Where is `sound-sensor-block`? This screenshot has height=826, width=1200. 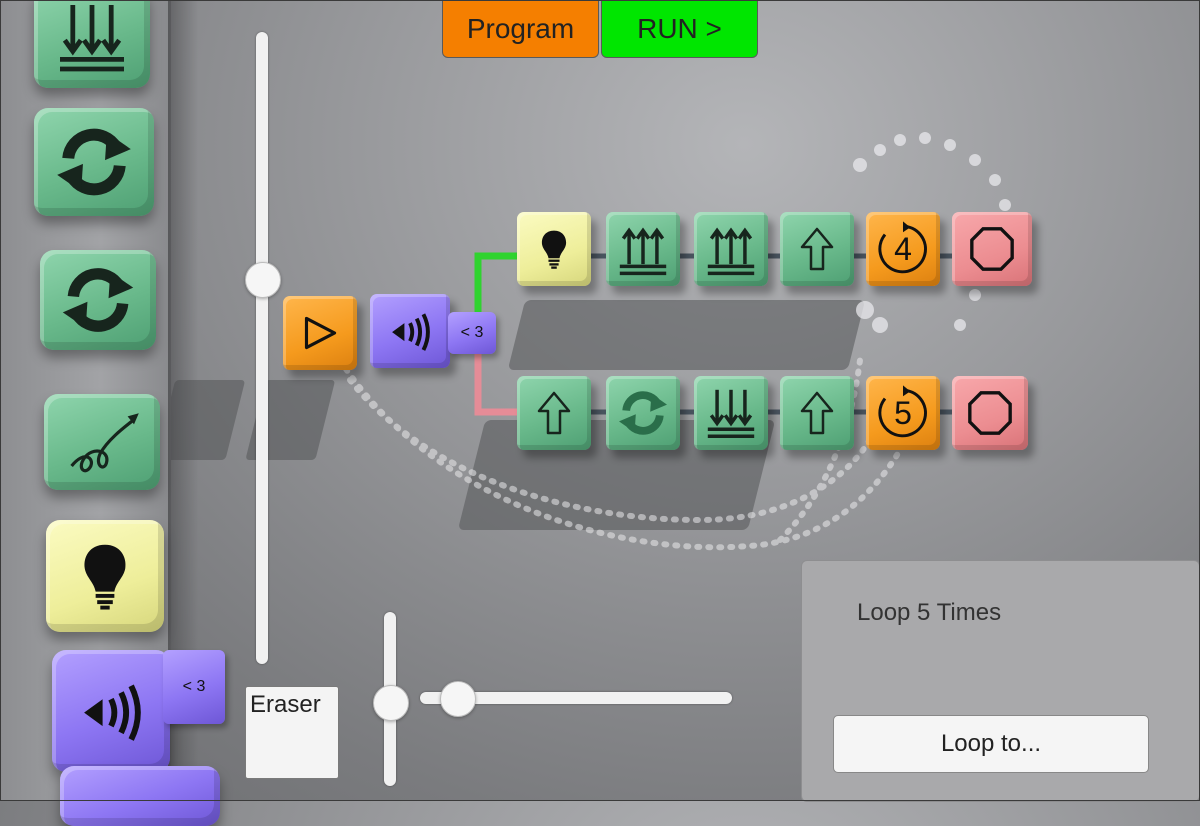
sound-sensor-block is located at coordinates (410, 331).